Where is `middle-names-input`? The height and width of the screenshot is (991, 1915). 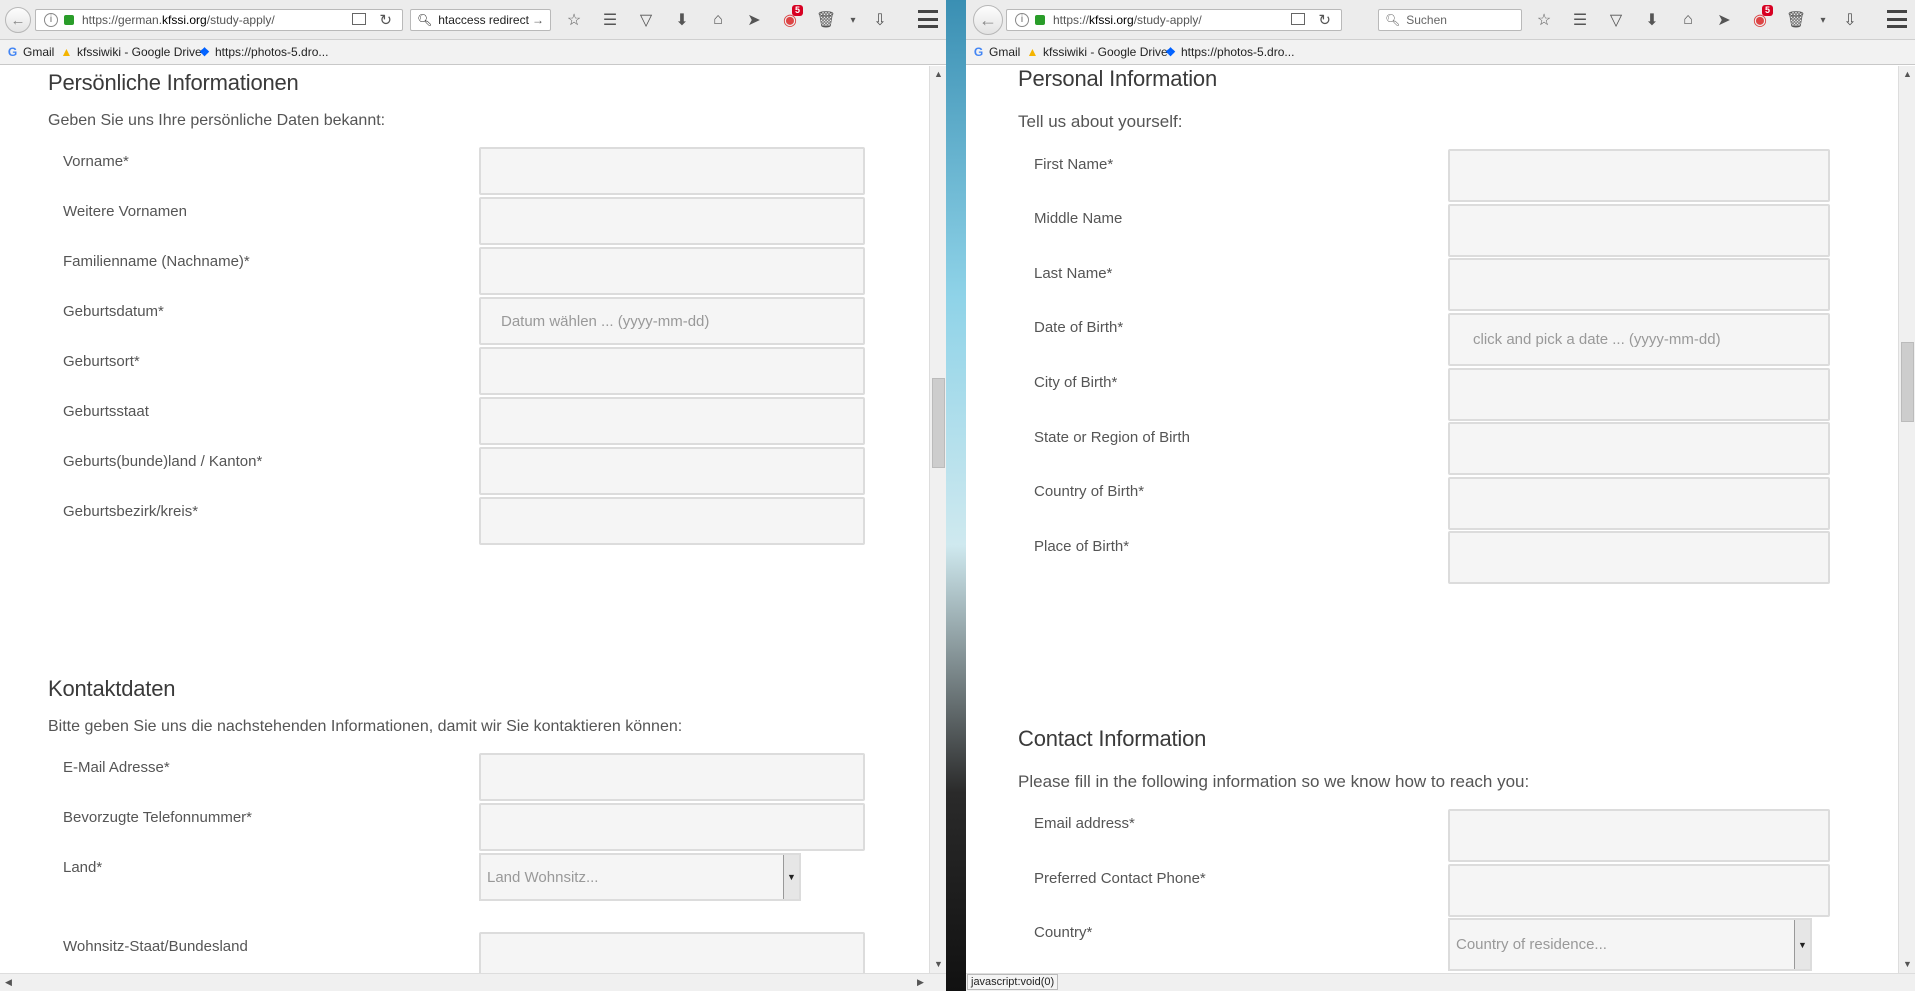 middle-names-input is located at coordinates (672, 221).